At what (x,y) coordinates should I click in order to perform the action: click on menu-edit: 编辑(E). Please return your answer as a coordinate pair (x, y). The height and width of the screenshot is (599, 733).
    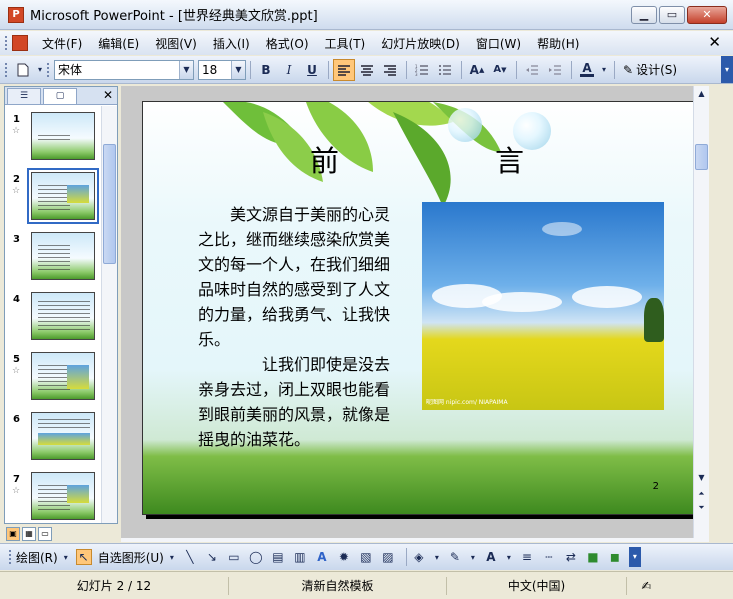
    Looking at the image, I should click on (118, 43).